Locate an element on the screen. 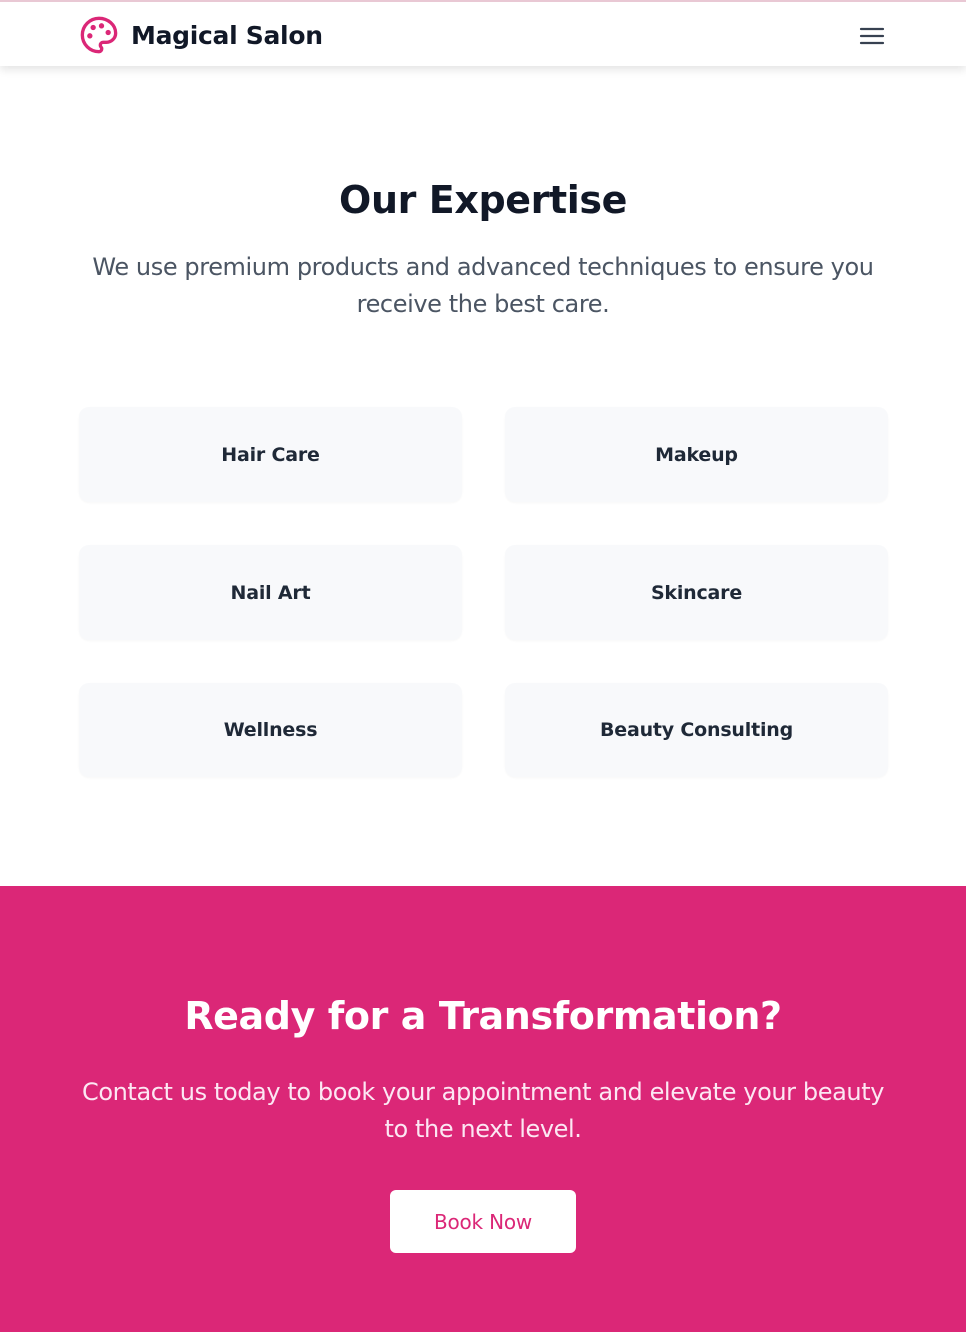  palette-icon is located at coordinates (99, 35).